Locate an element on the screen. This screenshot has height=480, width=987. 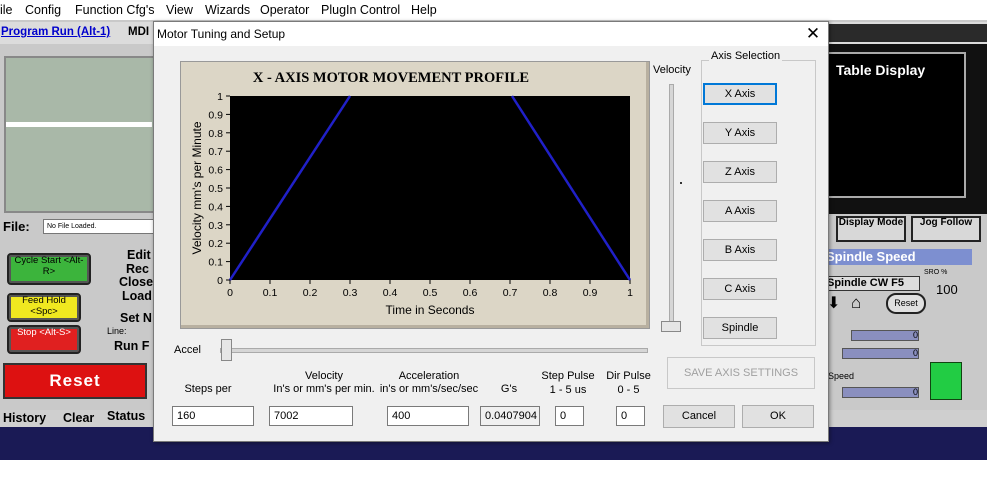
dialog-titlebar: Motor Tuning and Setup ✕ is located at coordinates (491, 34).